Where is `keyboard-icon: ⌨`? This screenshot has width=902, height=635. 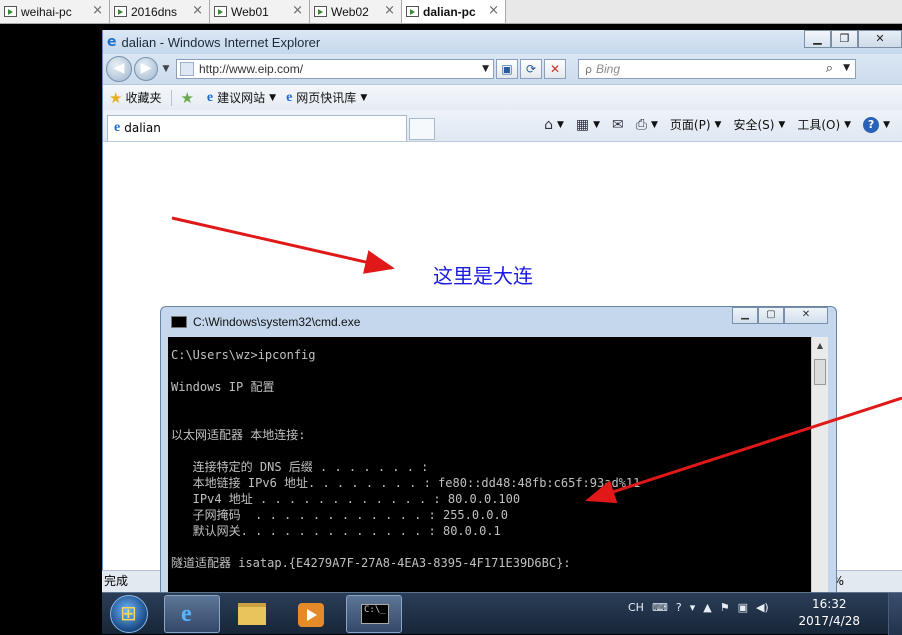
keyboard-icon: ⌨ is located at coordinates (660, 607).